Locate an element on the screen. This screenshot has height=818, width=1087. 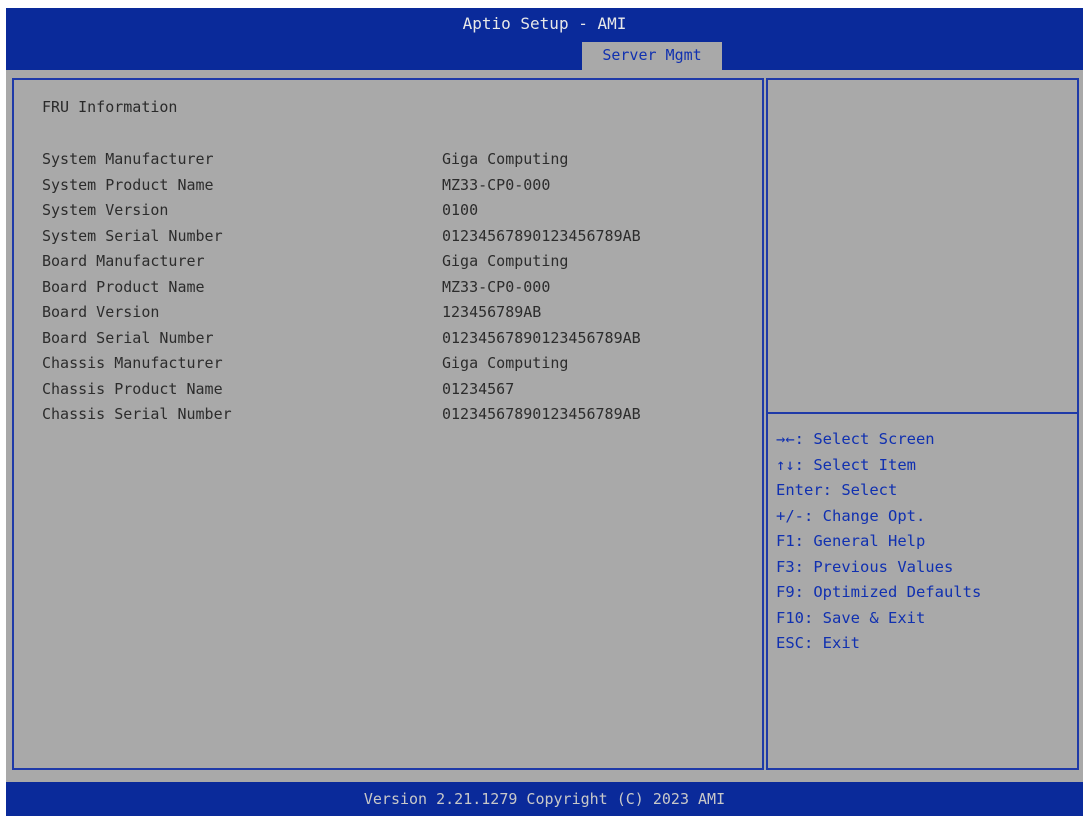
fru-label: Chassis Manufacturer is located at coordinates (132, 363).